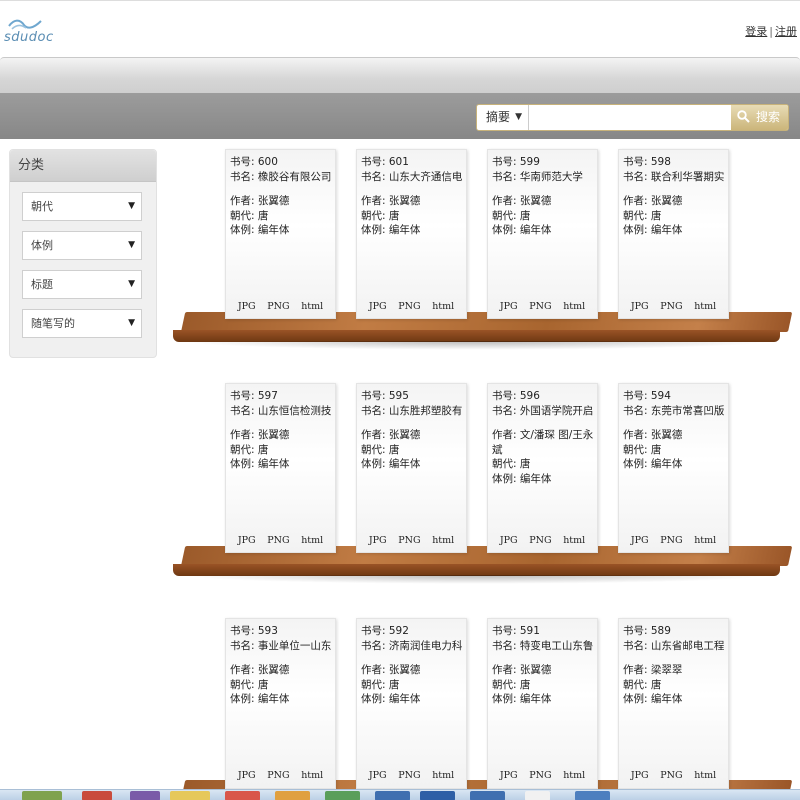 This screenshot has height=800, width=800. I want to click on filter-dynasty-select: 朝代 ▼, so click(82, 206).